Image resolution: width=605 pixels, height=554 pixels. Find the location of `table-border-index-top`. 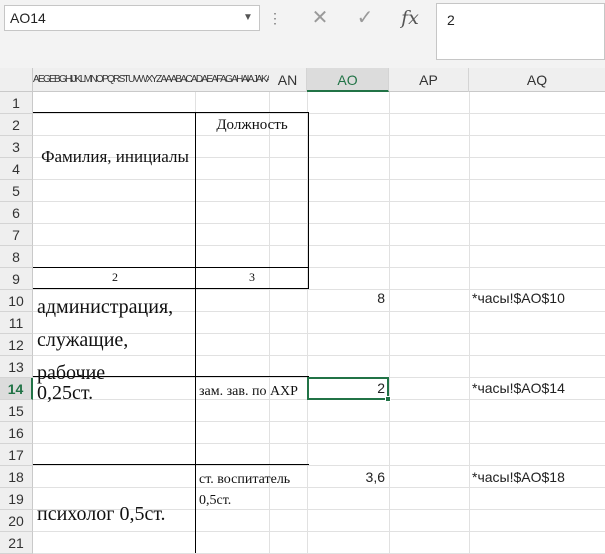

table-border-index-top is located at coordinates (171, 267).